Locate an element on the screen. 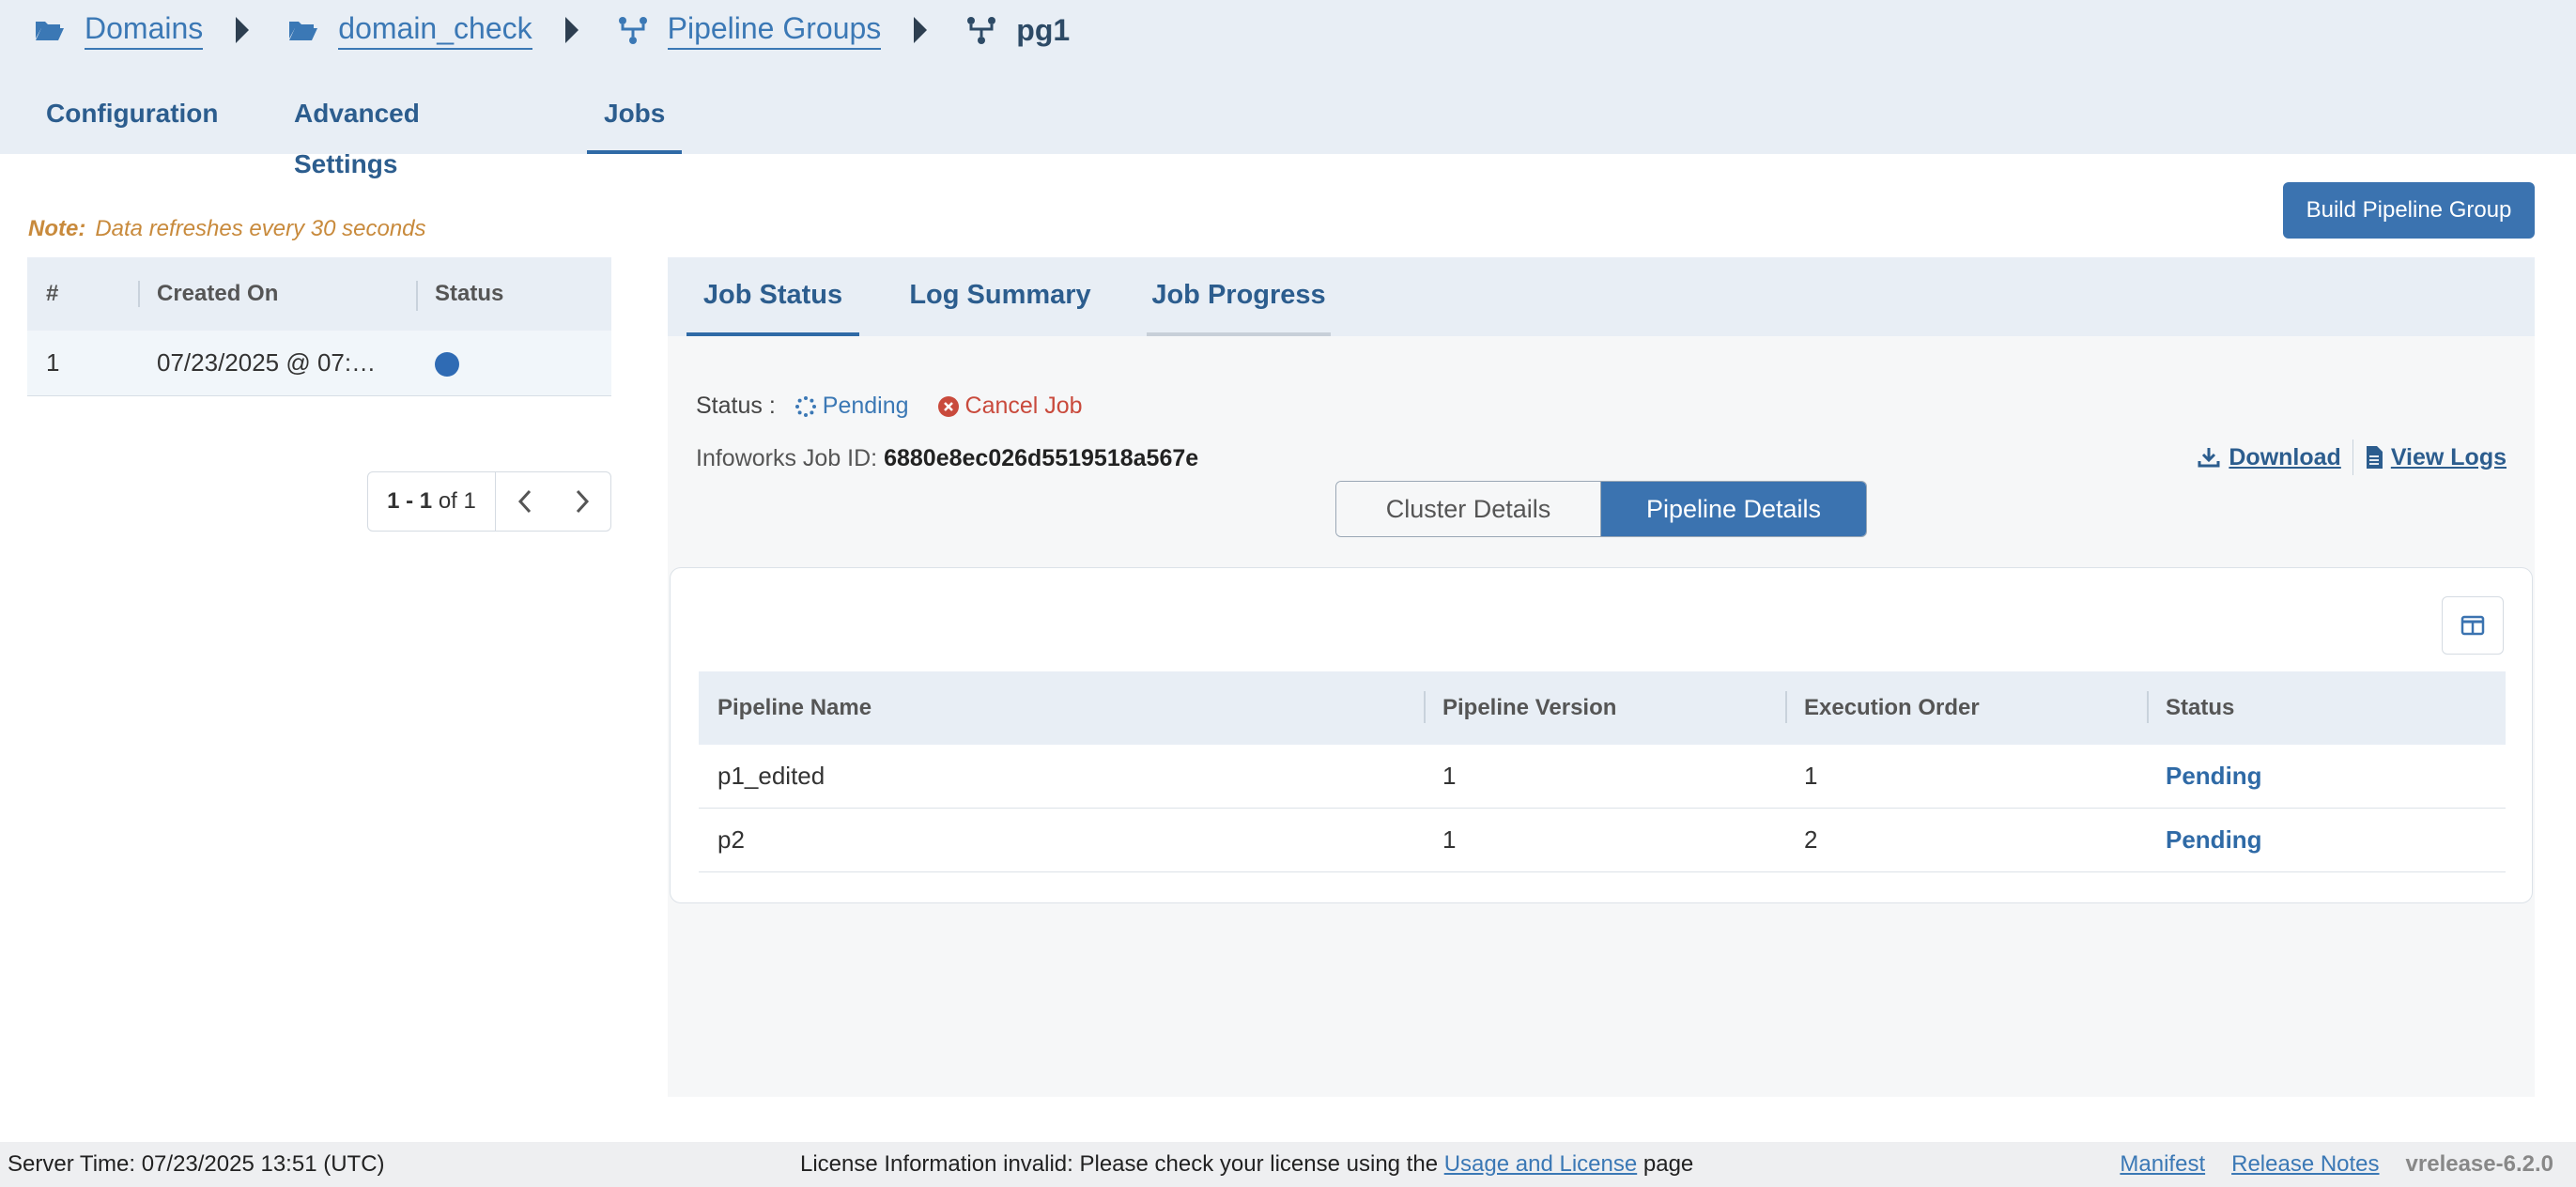 This screenshot has width=2576, height=1187. job-status-line: Status : Pending Cancel Job is located at coordinates (889, 406).